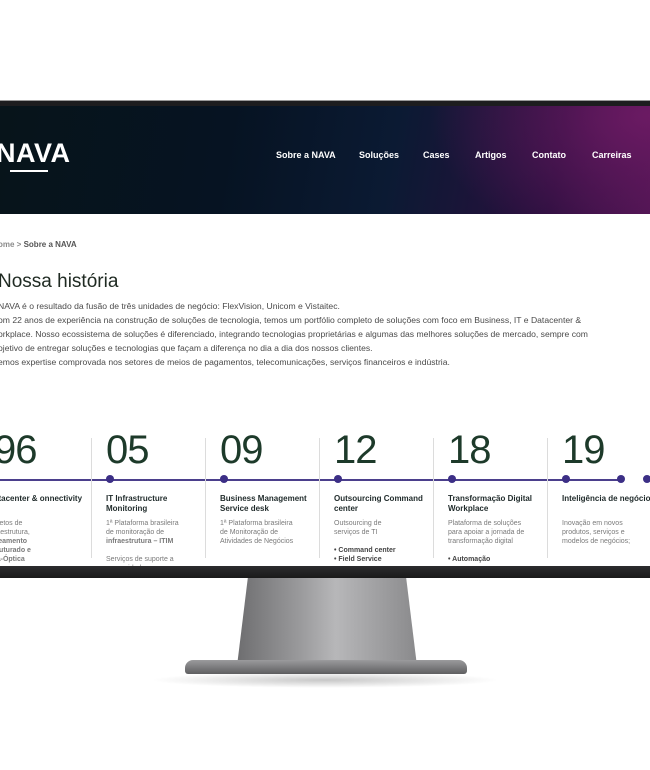 The image size is (650, 770). Describe the element at coordinates (263, 503) in the screenshot. I see `timeline-title: Business Management Service desk` at that location.